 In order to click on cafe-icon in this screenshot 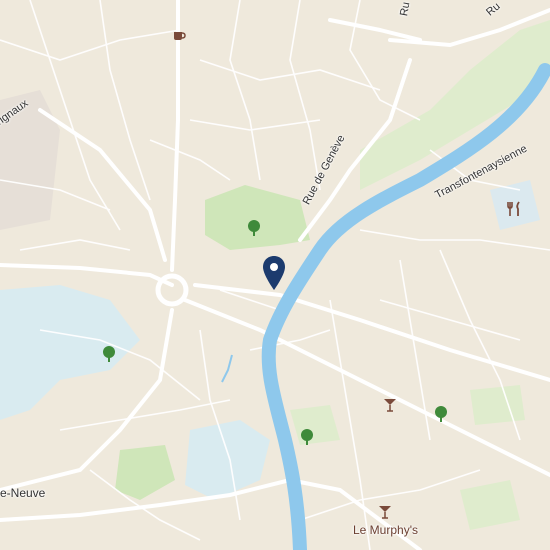, I will do `click(179, 37)`.